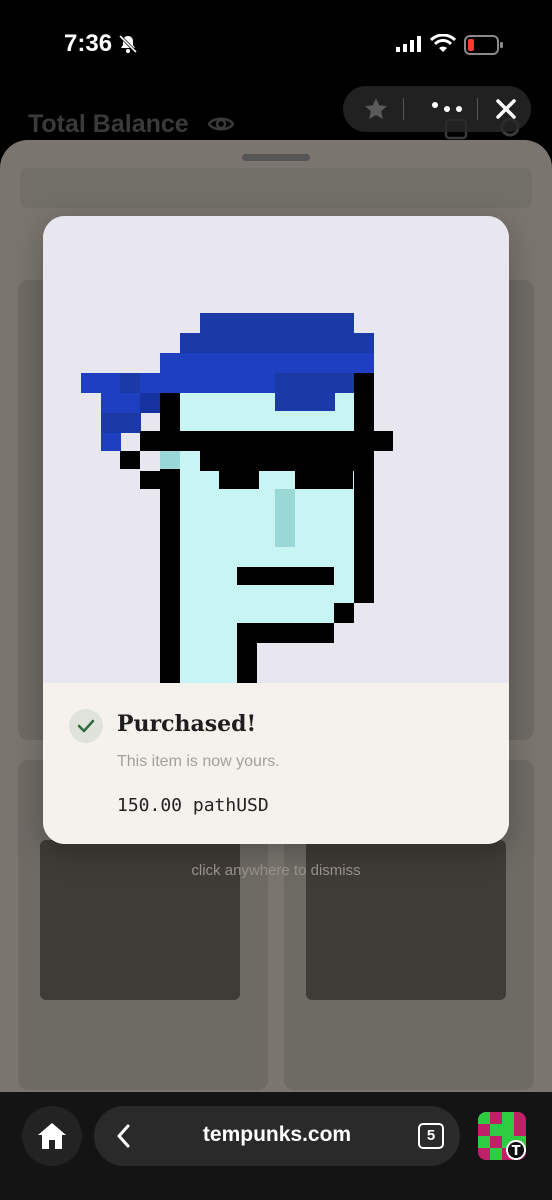 Image resolution: width=552 pixels, height=1200 pixels. What do you see at coordinates (86, 726) in the screenshot?
I see `success-check-icon` at bounding box center [86, 726].